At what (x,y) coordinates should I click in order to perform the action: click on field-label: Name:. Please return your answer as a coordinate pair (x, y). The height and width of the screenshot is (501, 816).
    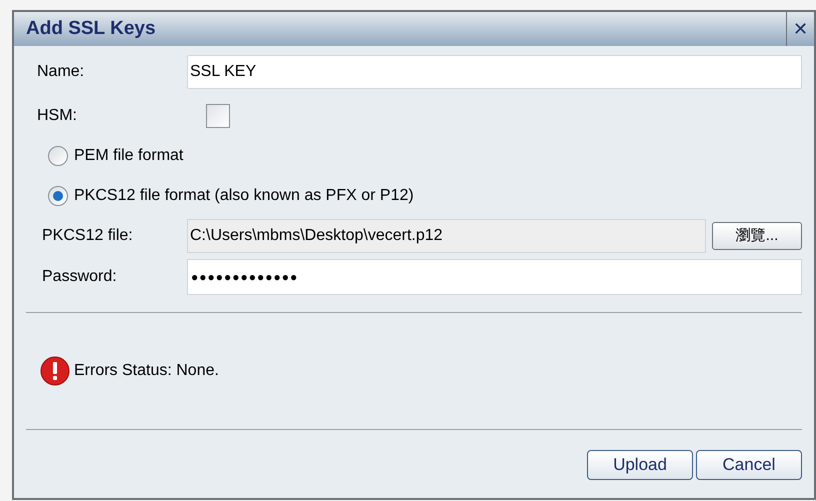
    Looking at the image, I should click on (61, 72).